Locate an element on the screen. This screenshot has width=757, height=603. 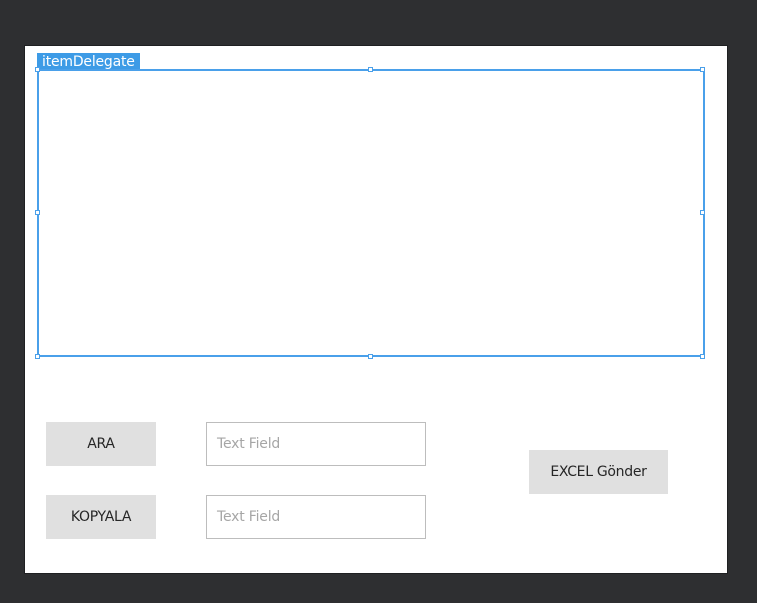
resize-handle-bottom-middle is located at coordinates (370, 356).